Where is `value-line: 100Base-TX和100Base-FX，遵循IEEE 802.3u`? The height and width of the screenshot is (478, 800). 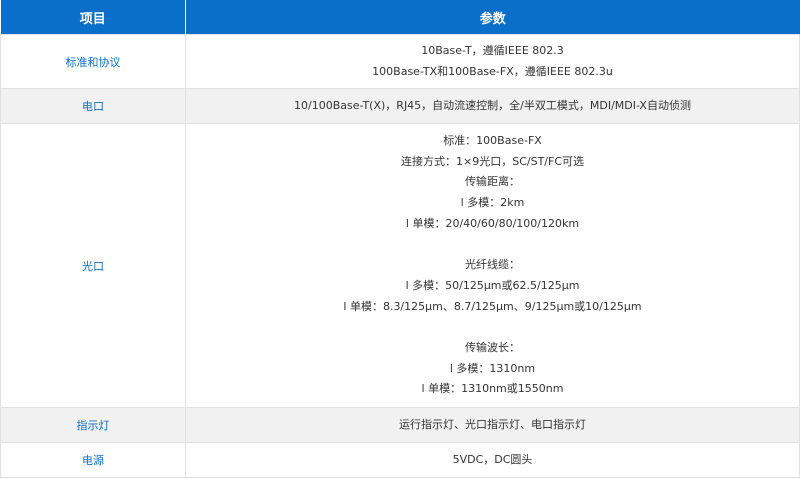 value-line: 100Base-TX和100Base-FX，遵循IEEE 802.3u is located at coordinates (492, 71).